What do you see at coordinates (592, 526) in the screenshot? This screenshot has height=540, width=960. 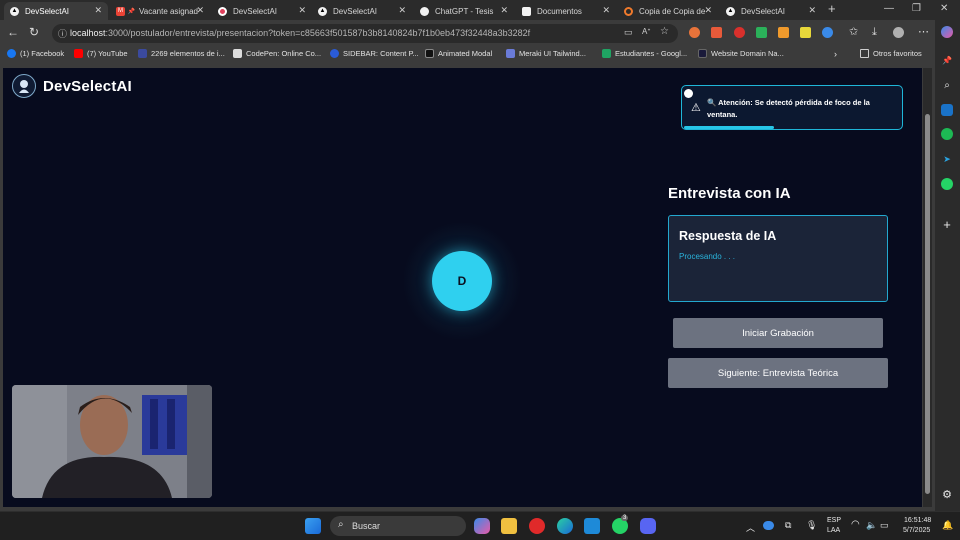 I see `vscode-icon` at bounding box center [592, 526].